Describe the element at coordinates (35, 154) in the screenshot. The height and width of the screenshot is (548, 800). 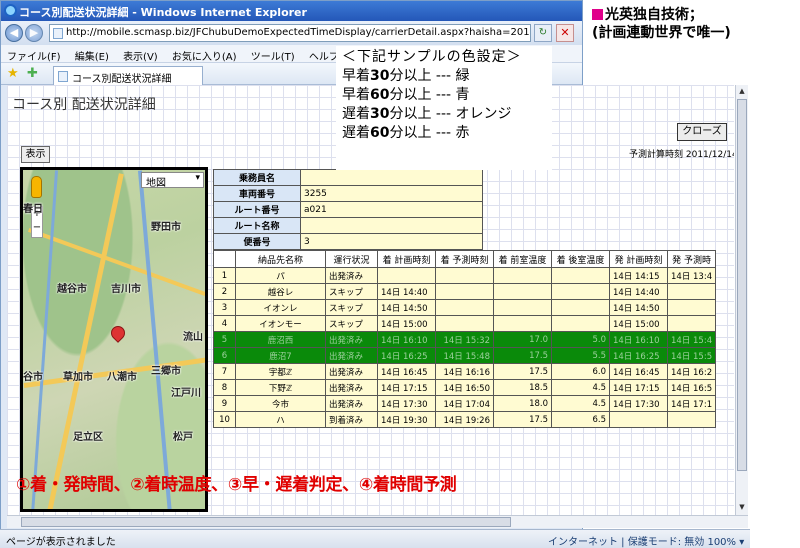
I see `show-button: 表示` at that location.